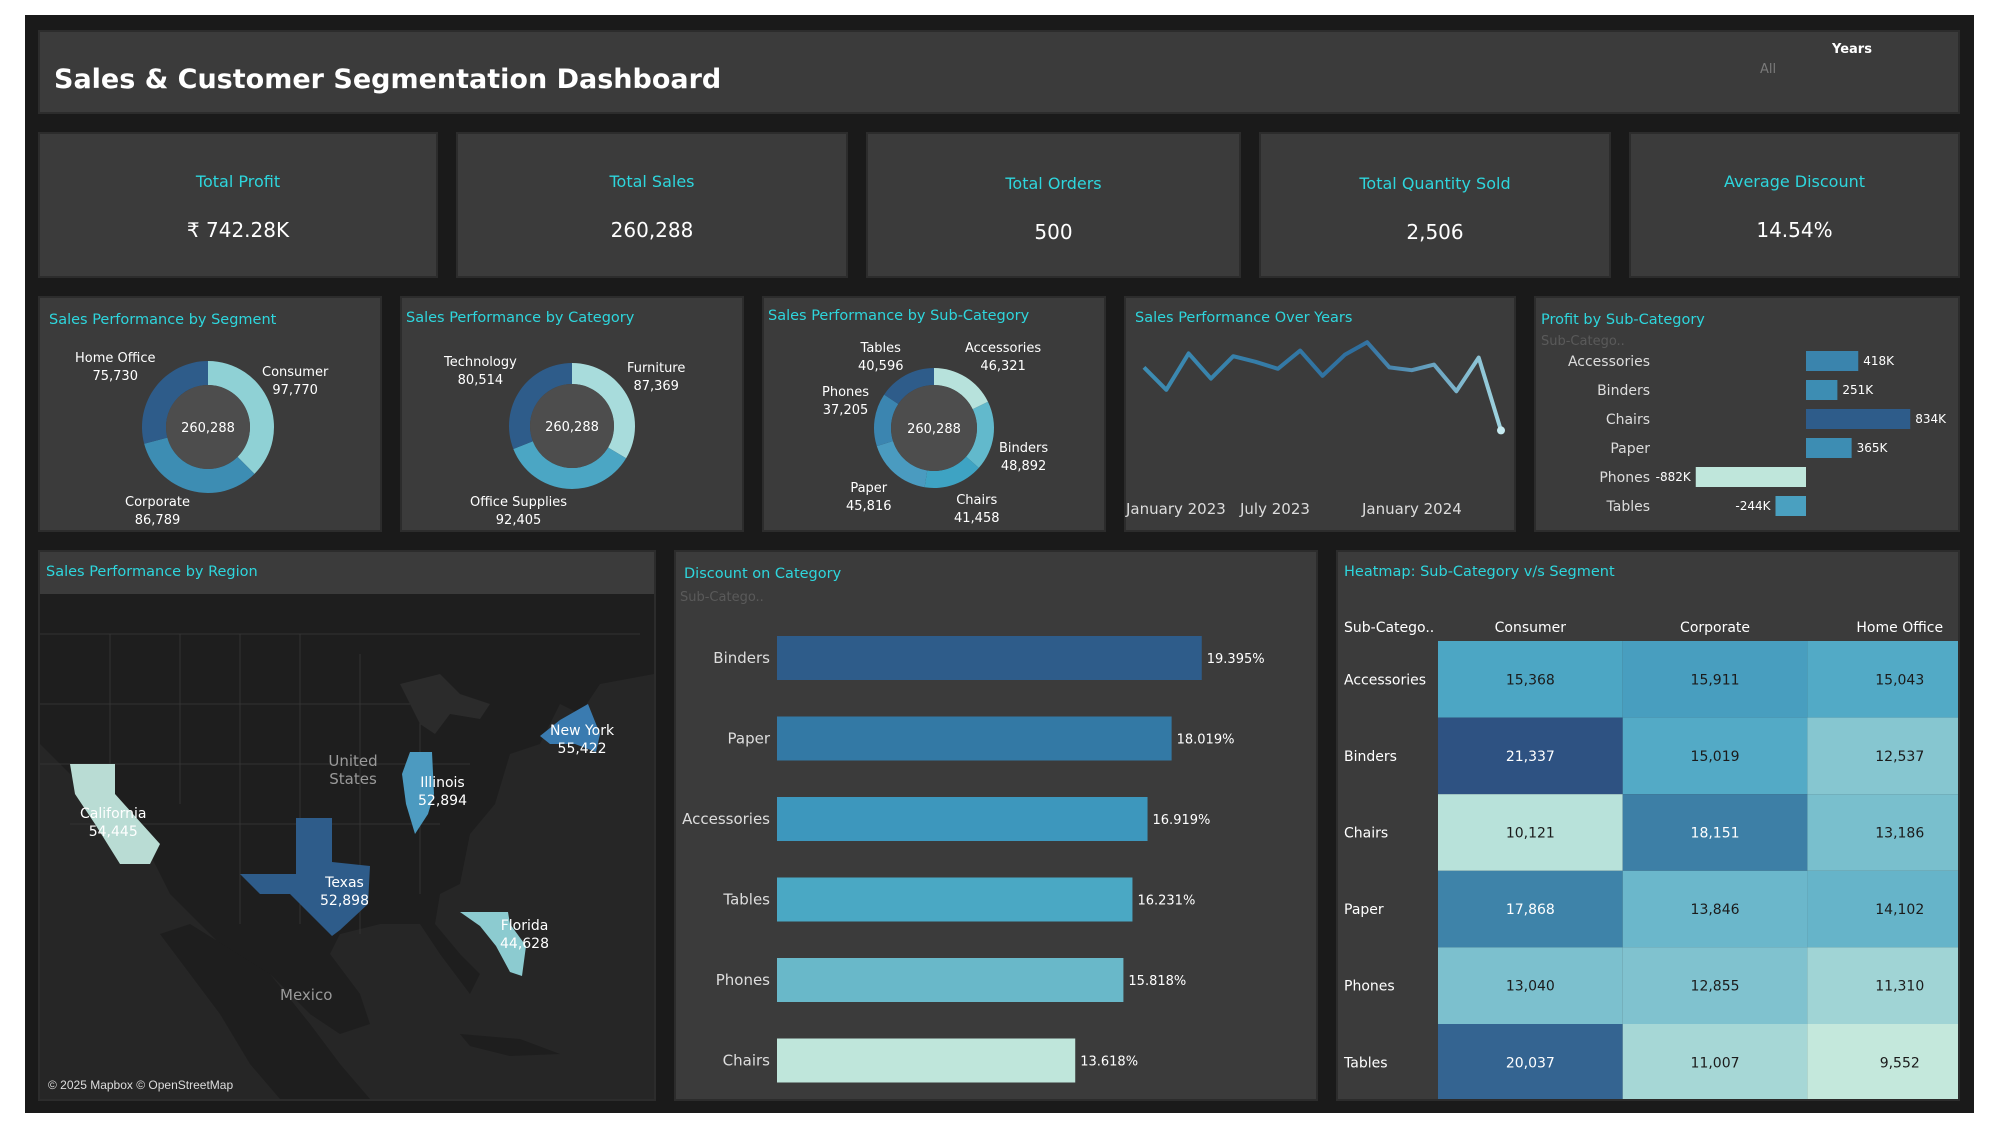  What do you see at coordinates (1628, 420) in the screenshot?
I see `profit-row-label: Chairs` at bounding box center [1628, 420].